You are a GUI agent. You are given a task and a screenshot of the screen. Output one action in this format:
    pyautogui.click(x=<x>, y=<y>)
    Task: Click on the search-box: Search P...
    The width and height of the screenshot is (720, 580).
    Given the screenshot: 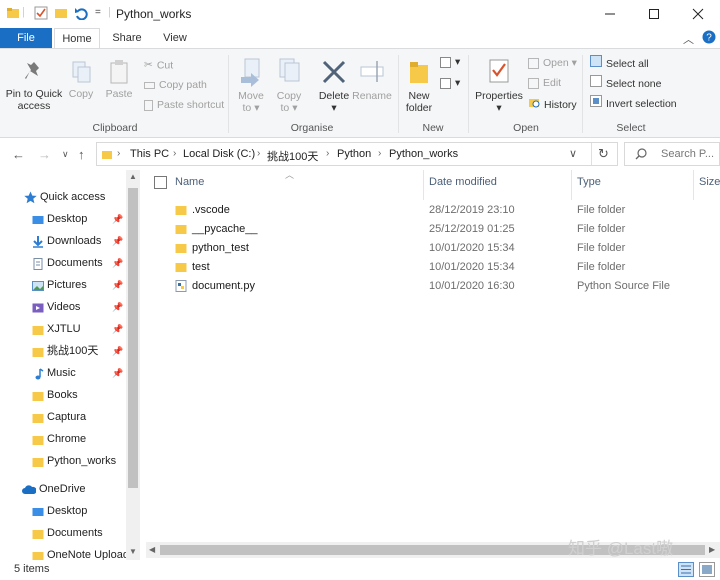 What is the action you would take?
    pyautogui.click(x=672, y=154)
    